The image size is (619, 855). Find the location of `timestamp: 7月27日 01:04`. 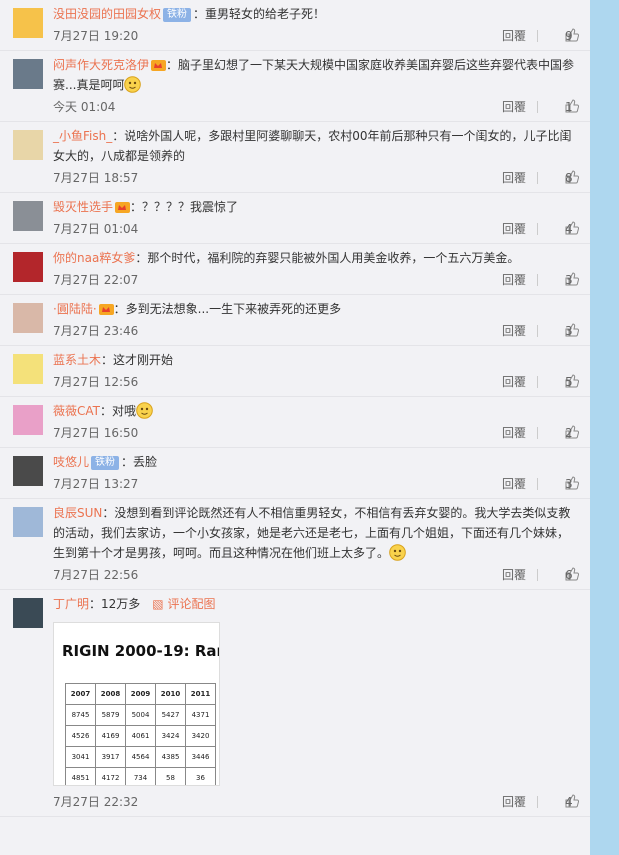

timestamp: 7月27日 01:04 is located at coordinates (96, 229).